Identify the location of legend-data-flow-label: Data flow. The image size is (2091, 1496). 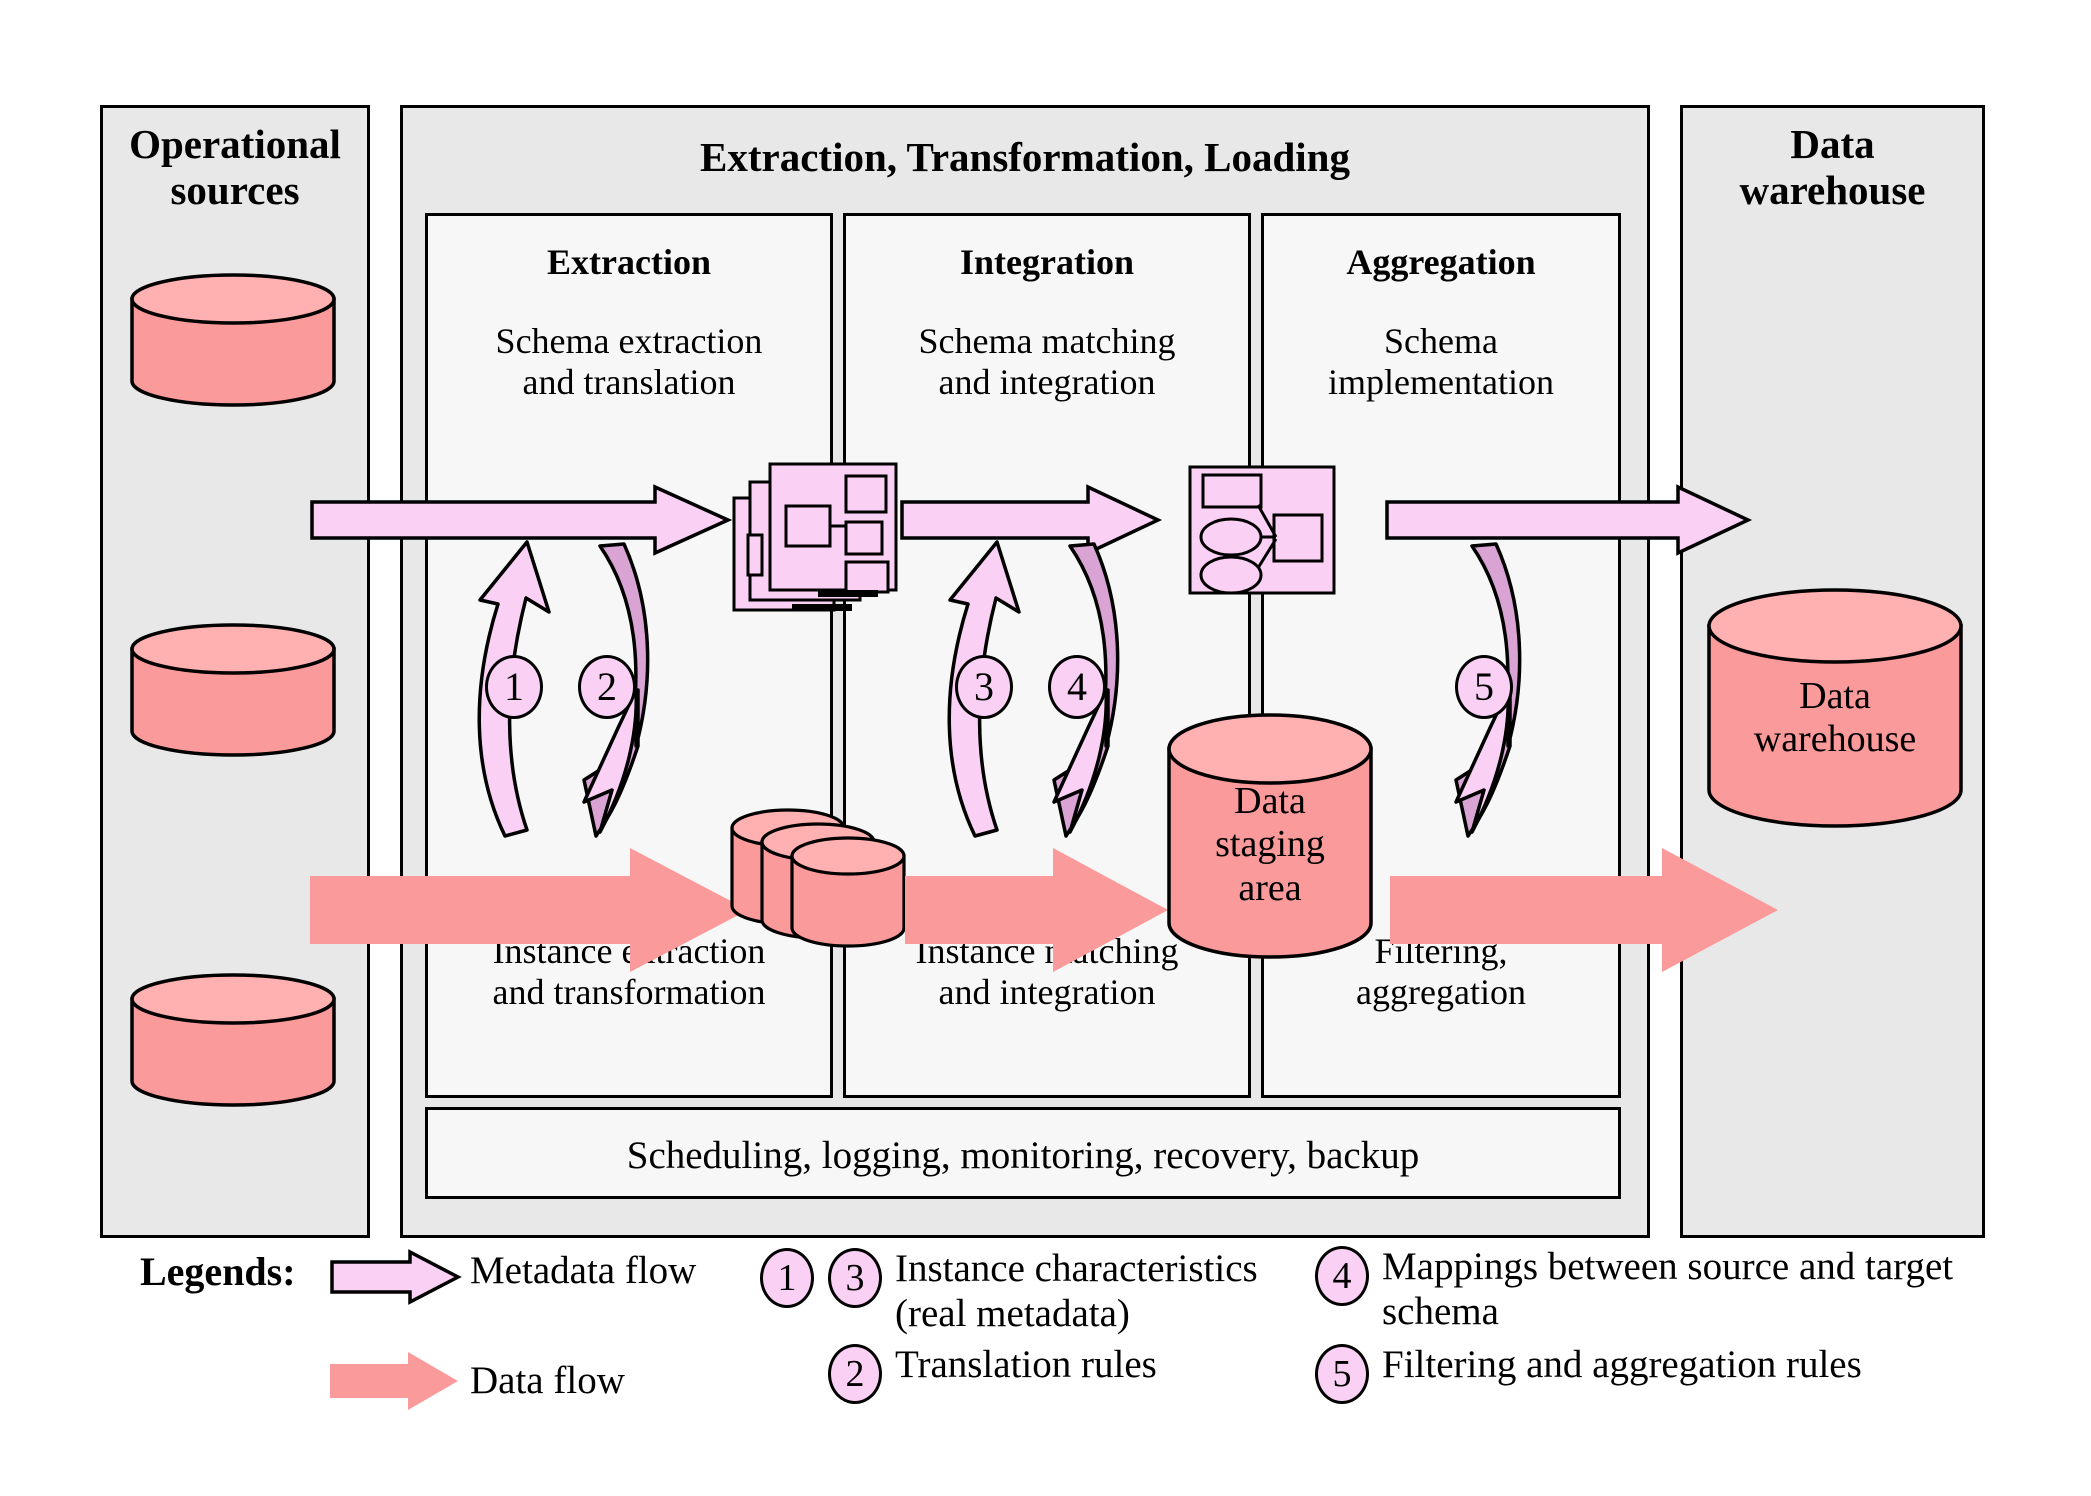
(547, 1380).